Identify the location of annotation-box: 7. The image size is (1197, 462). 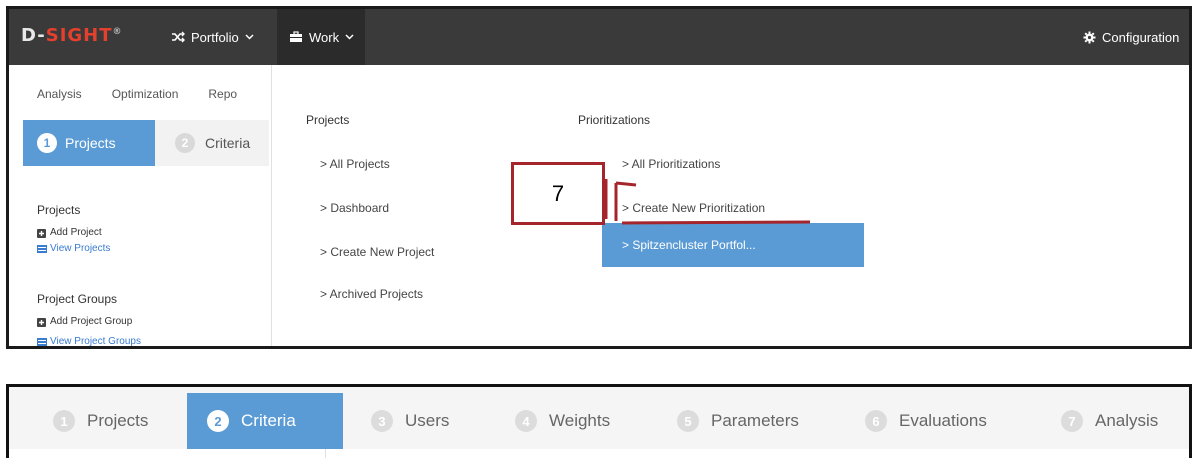
(558, 193).